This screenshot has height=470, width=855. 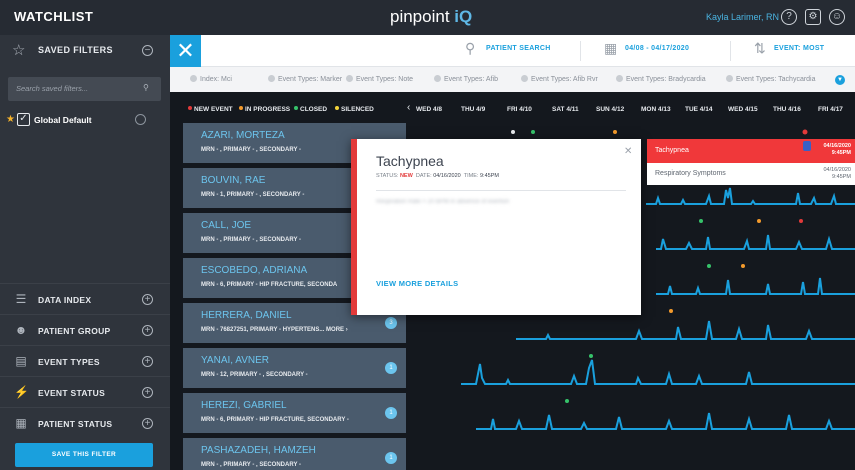 I want to click on checkbox-icon: ✓, so click(x=23, y=119).